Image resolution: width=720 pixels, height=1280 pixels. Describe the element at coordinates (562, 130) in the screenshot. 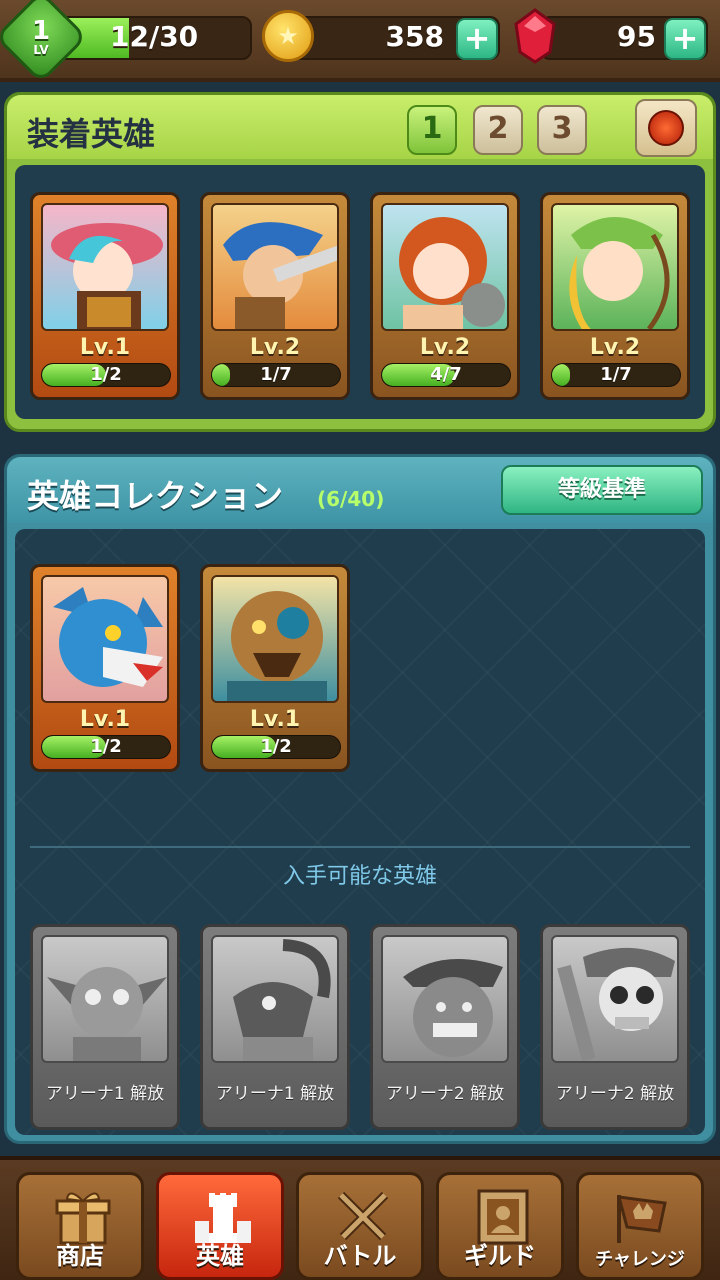

I see `team-tab-3: 3` at that location.